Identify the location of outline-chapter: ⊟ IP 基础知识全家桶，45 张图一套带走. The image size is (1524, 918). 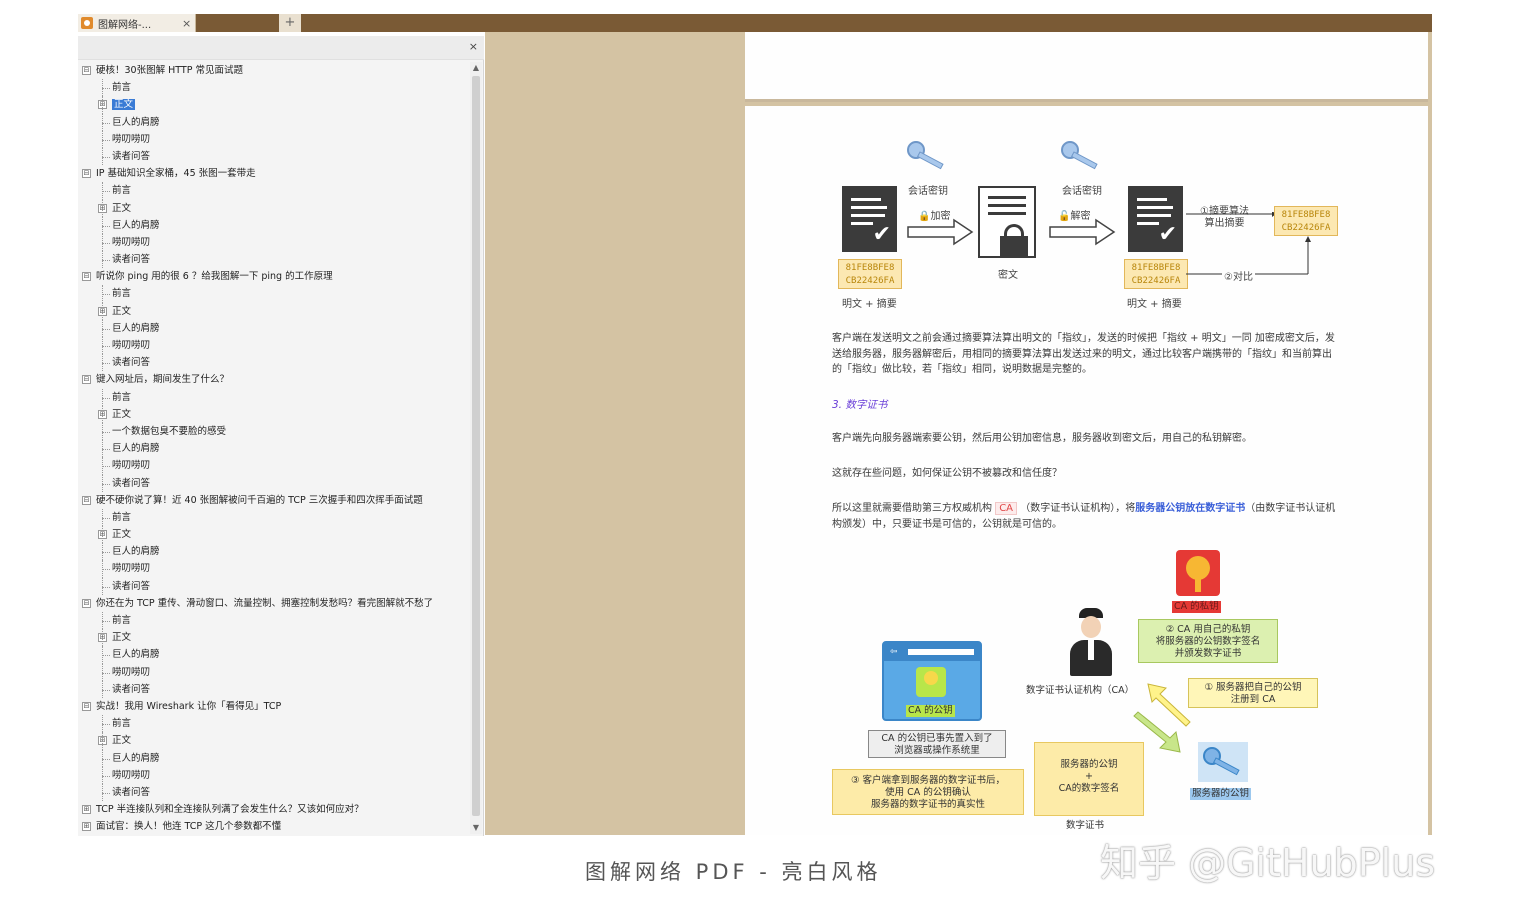
(275, 173).